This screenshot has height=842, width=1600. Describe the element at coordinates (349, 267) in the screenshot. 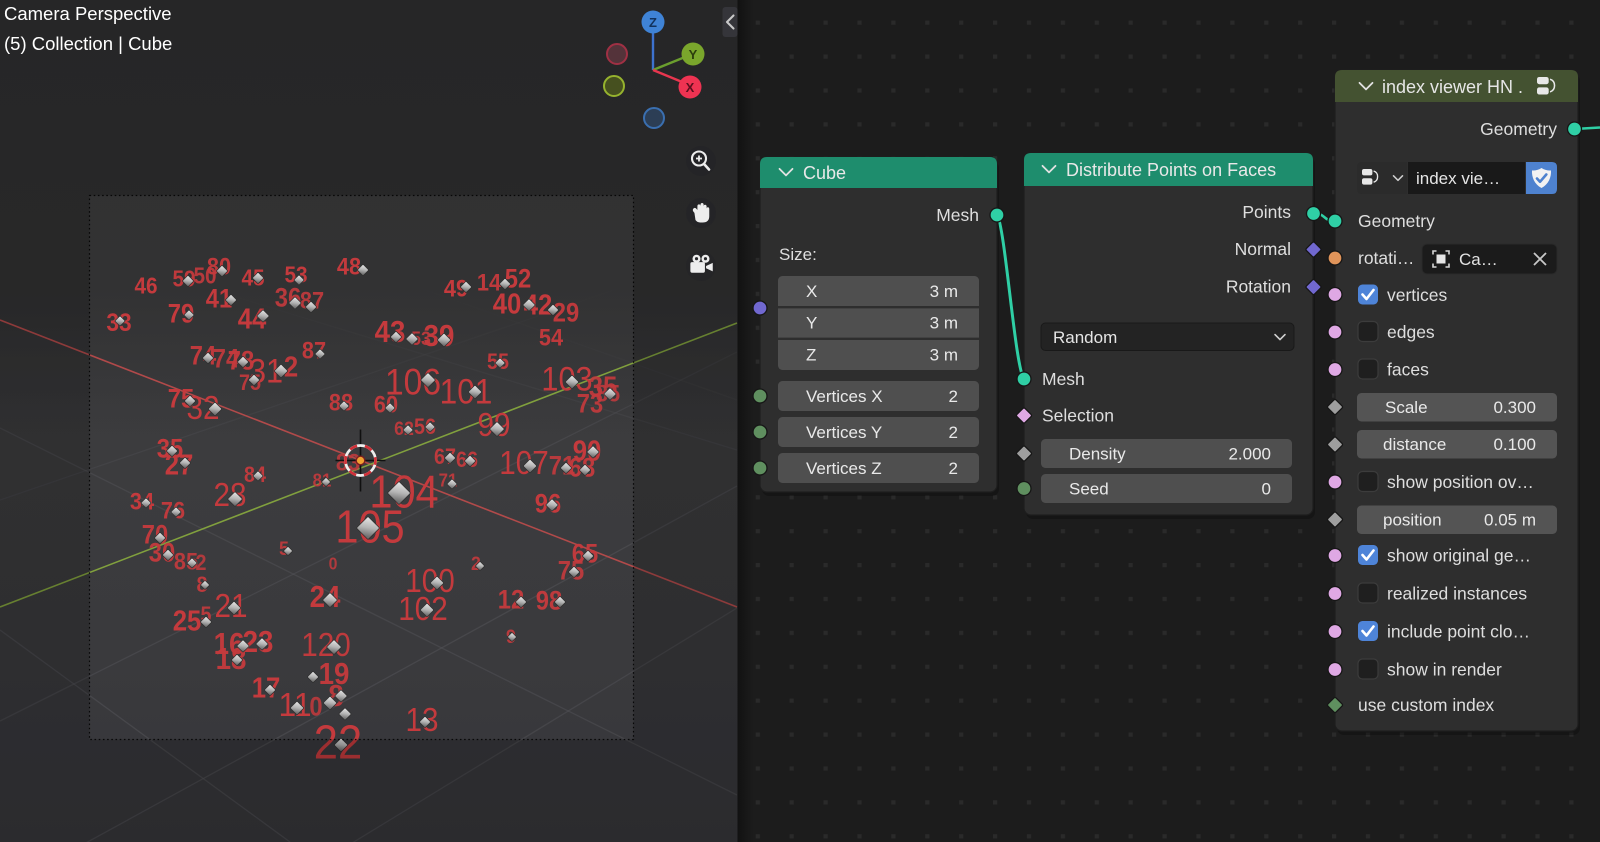

I see `svg-text: 48` at that location.